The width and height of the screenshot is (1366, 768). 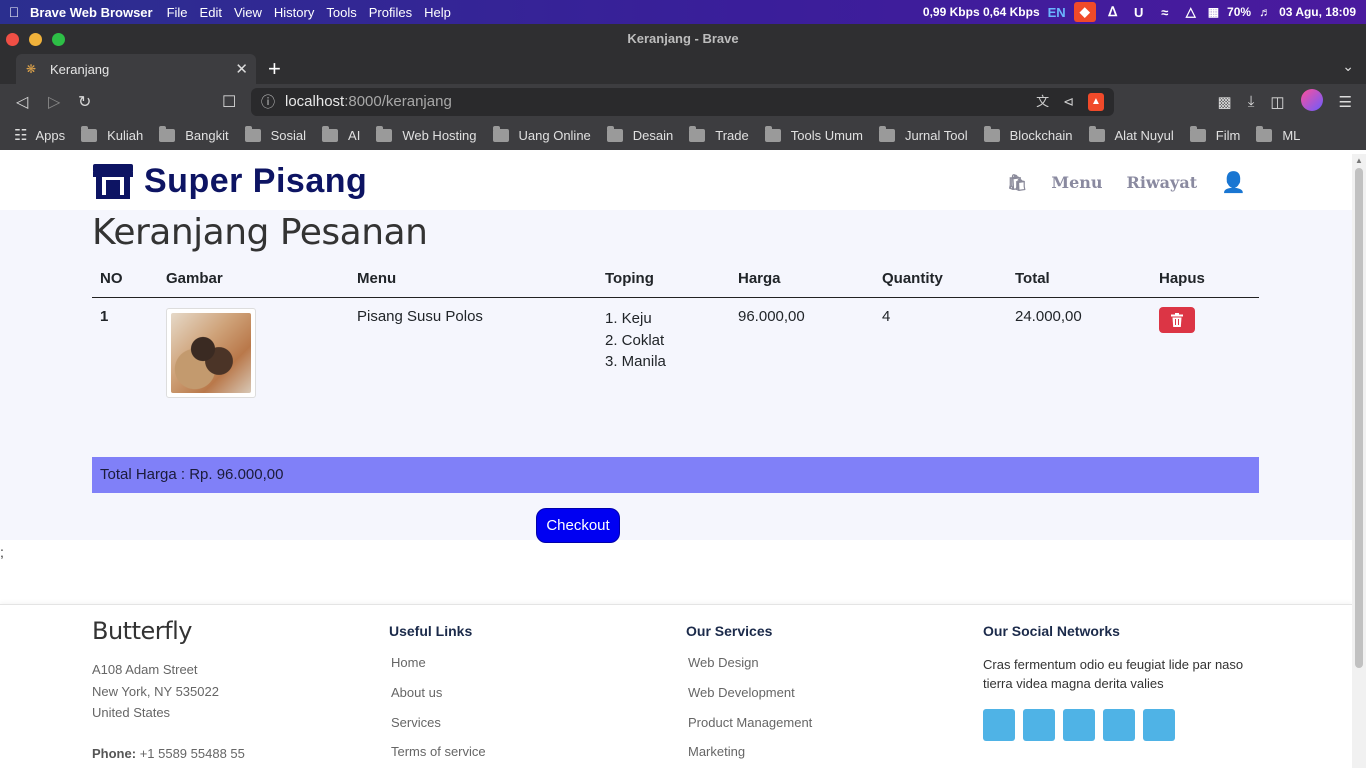 I want to click on delete-item-button, so click(x=1177, y=320).